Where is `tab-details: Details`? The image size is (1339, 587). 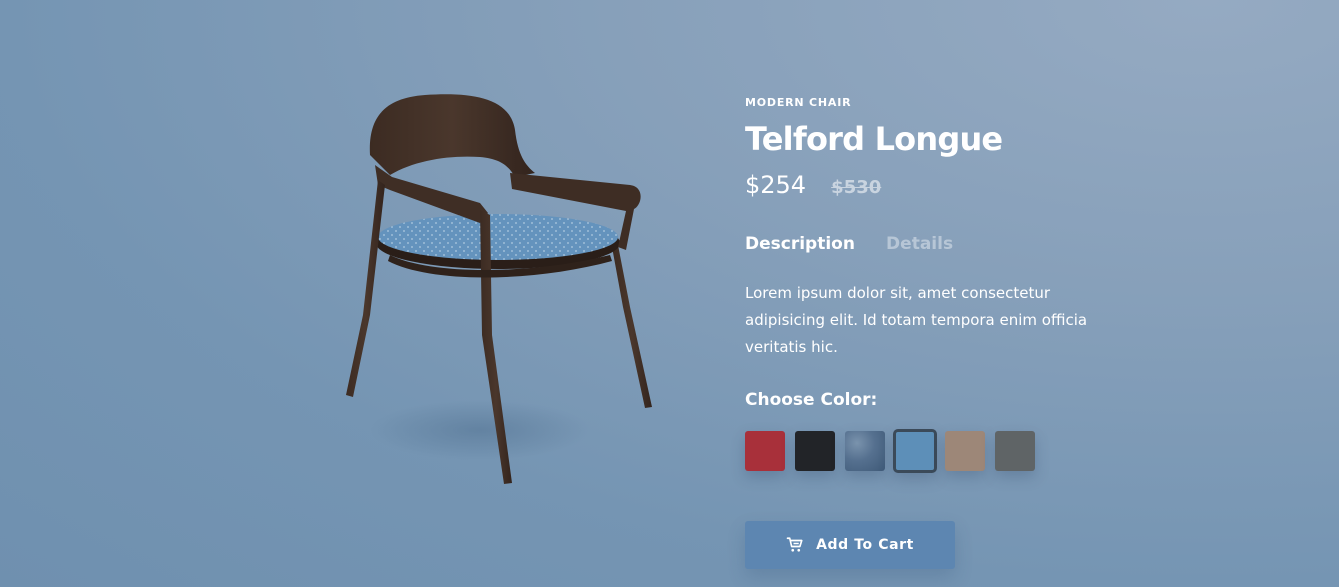 tab-details: Details is located at coordinates (919, 244).